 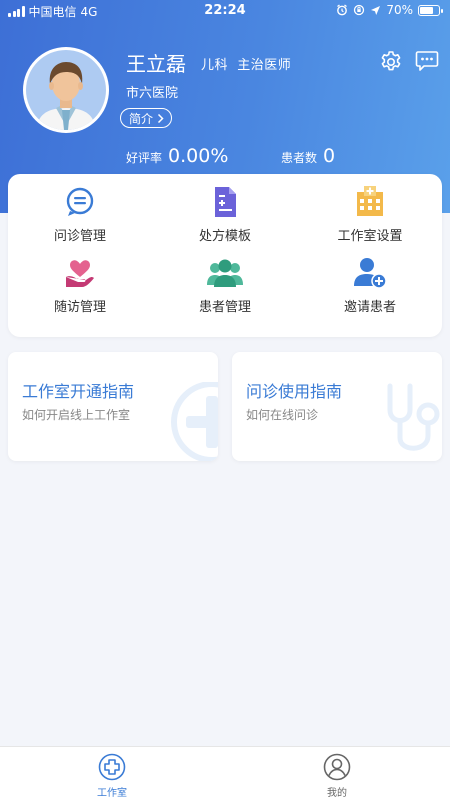 I want to click on status-right: 70%, so click(x=389, y=10).